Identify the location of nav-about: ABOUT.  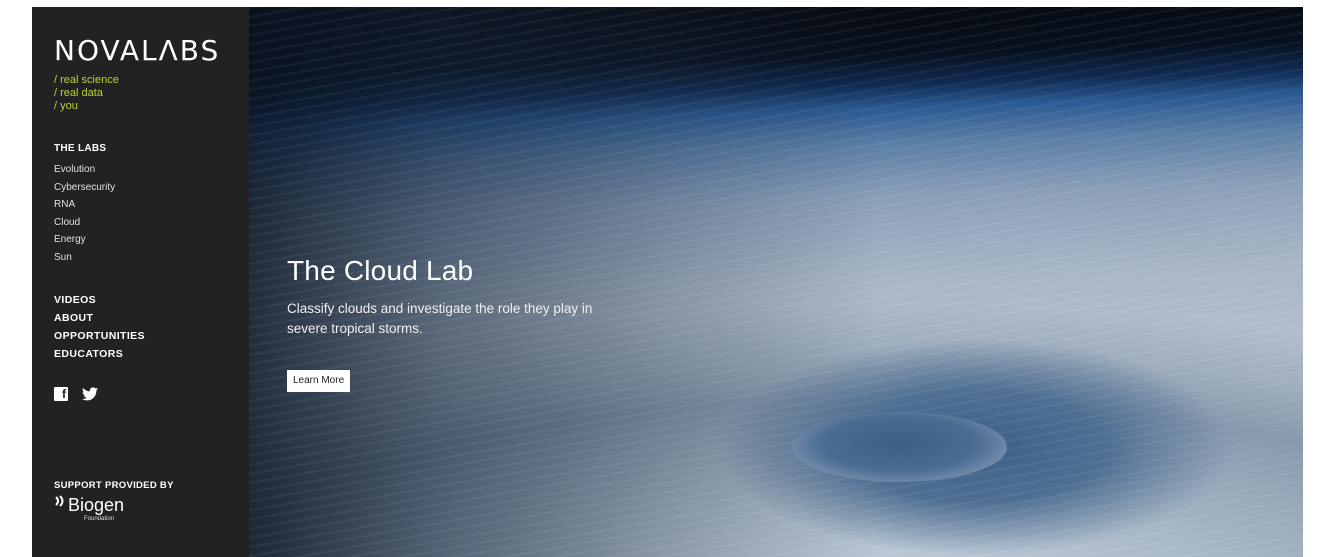
(99, 318).